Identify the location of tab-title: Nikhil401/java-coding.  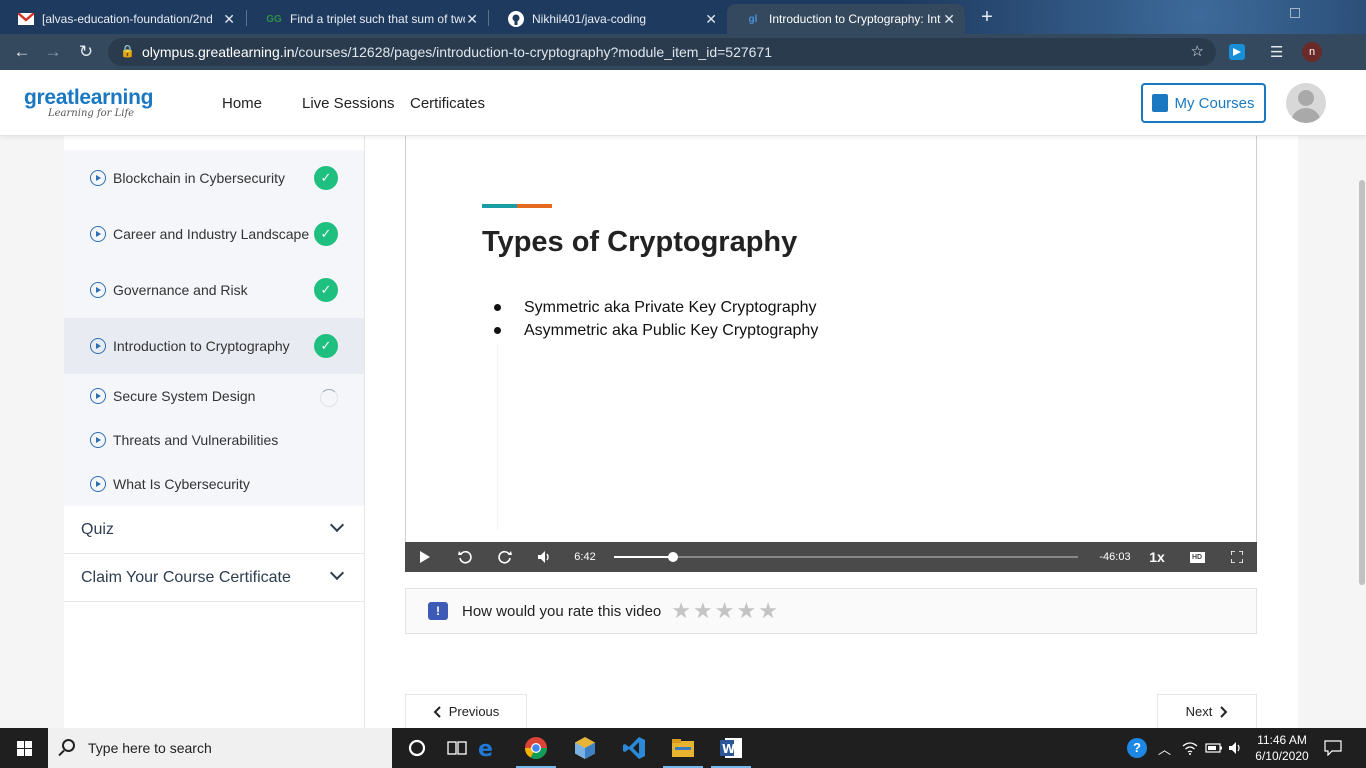
(589, 19).